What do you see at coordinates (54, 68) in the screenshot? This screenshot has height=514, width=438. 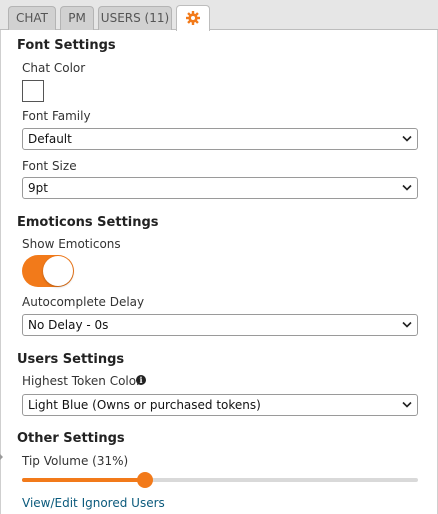 I see `chat-color-label: Chat Color` at bounding box center [54, 68].